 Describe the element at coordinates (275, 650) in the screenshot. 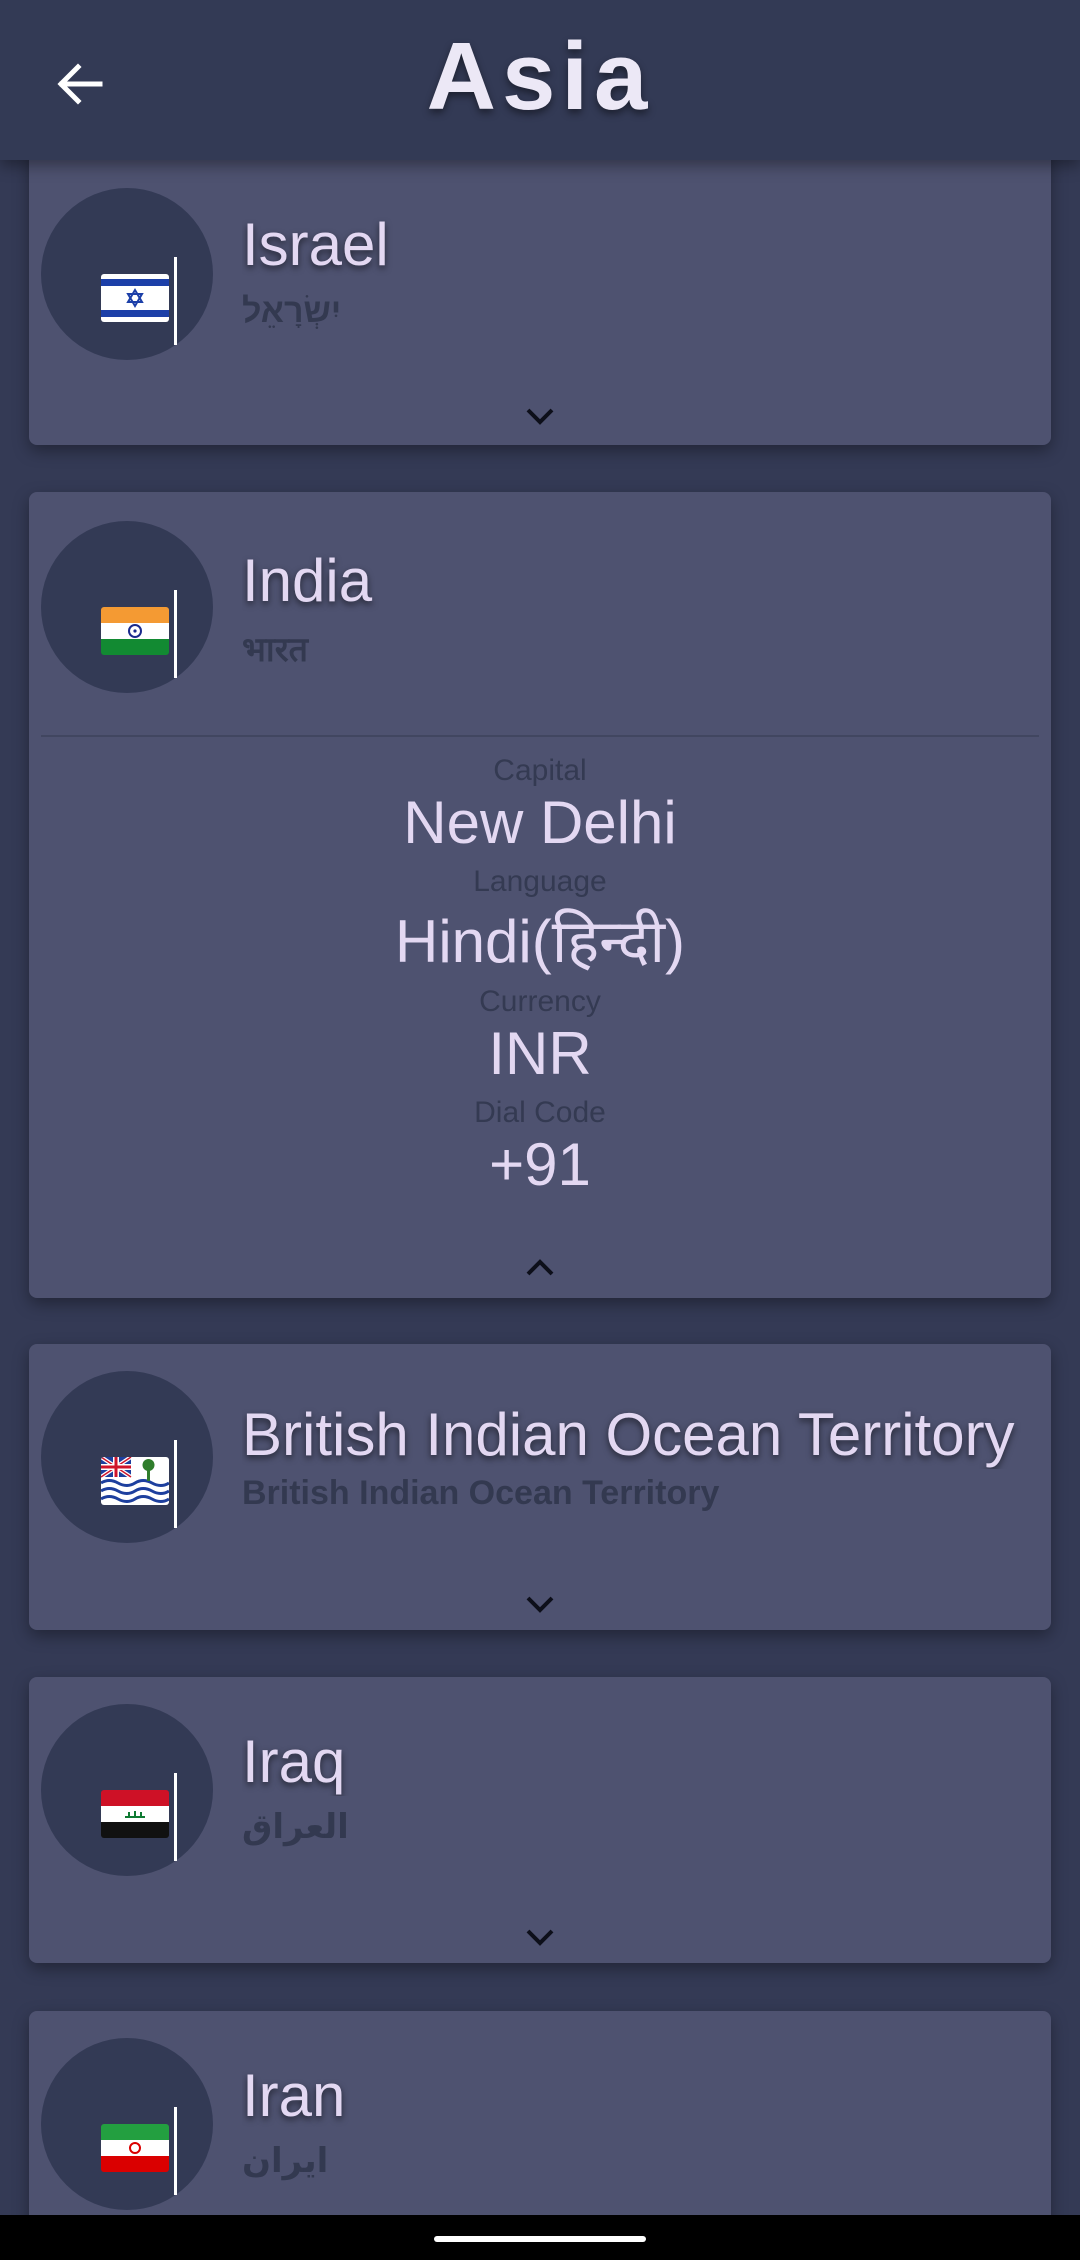

I see `native-name: भारत` at that location.